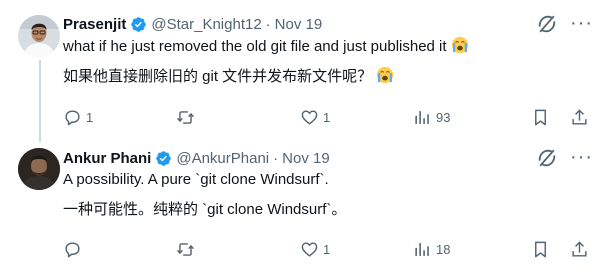 This screenshot has height=272, width=604. I want to click on views-button: 93, so click(431, 117).